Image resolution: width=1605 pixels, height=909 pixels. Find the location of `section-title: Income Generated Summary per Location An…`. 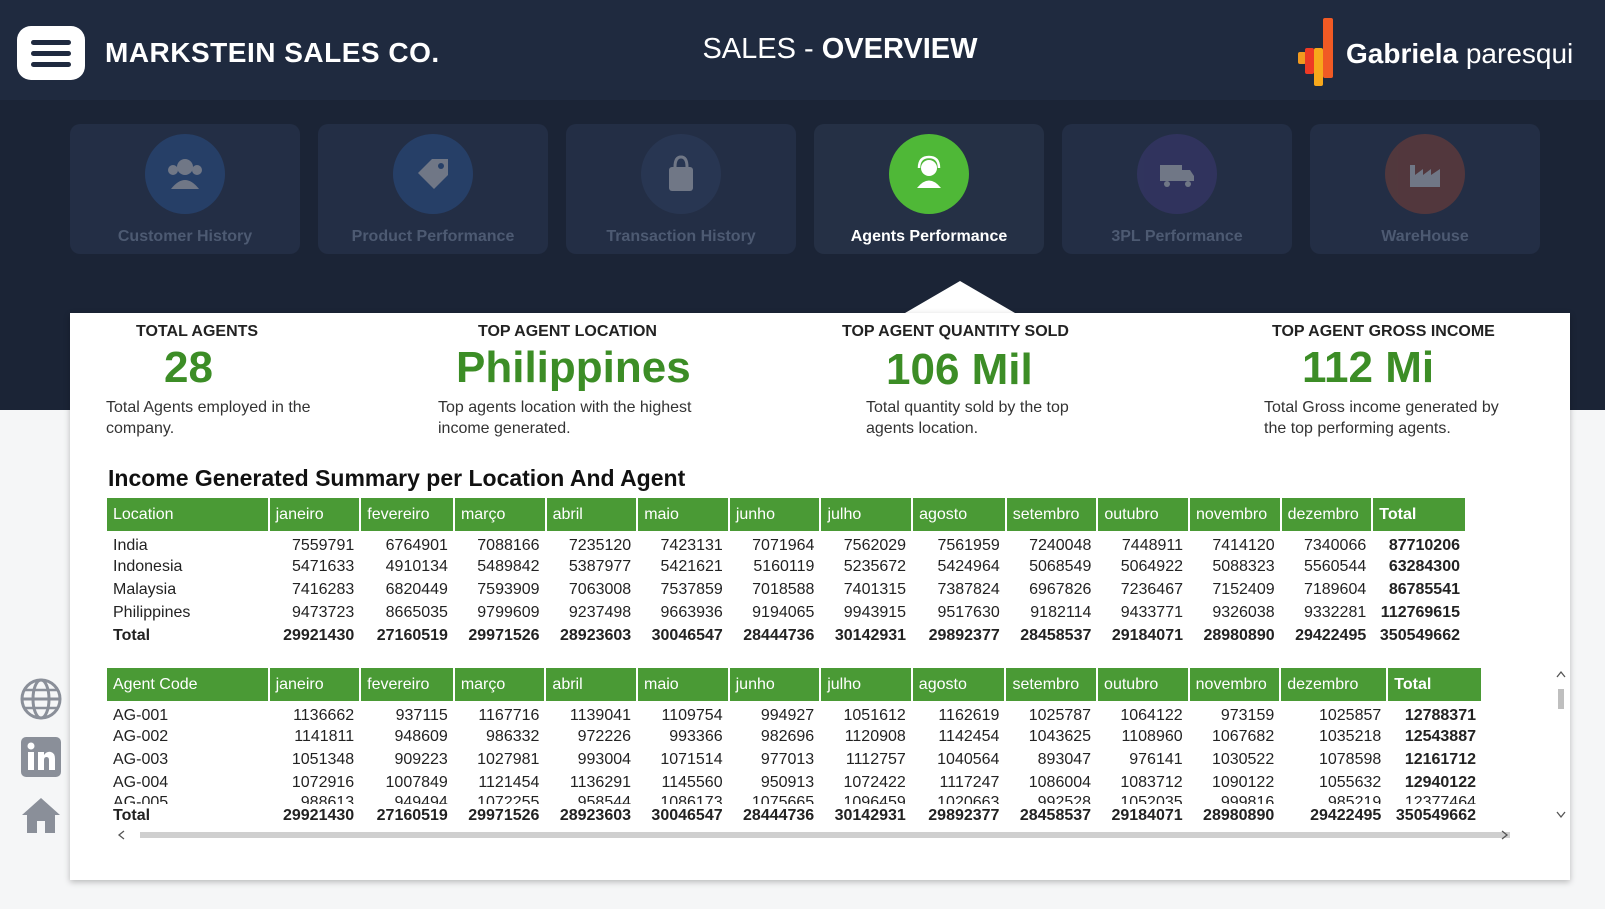

section-title: Income Generated Summary per Location An… is located at coordinates (397, 478).